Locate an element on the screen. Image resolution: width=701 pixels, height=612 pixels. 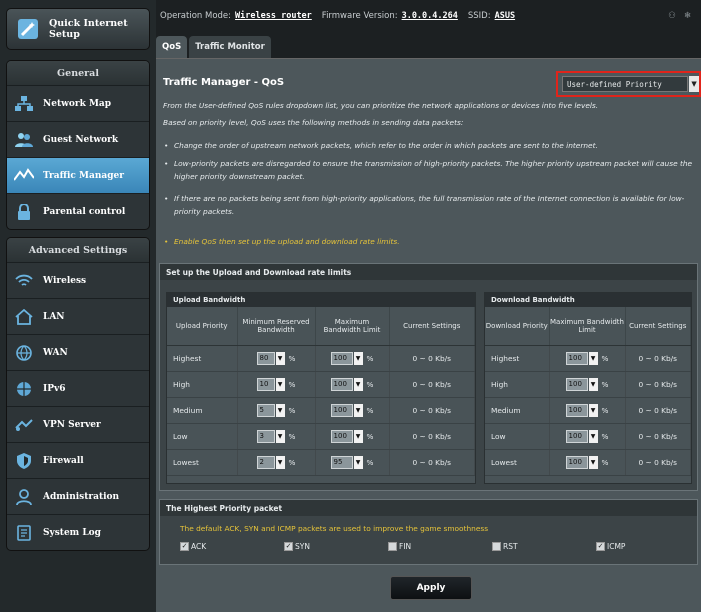
select-value: 95 is located at coordinates (341, 462).